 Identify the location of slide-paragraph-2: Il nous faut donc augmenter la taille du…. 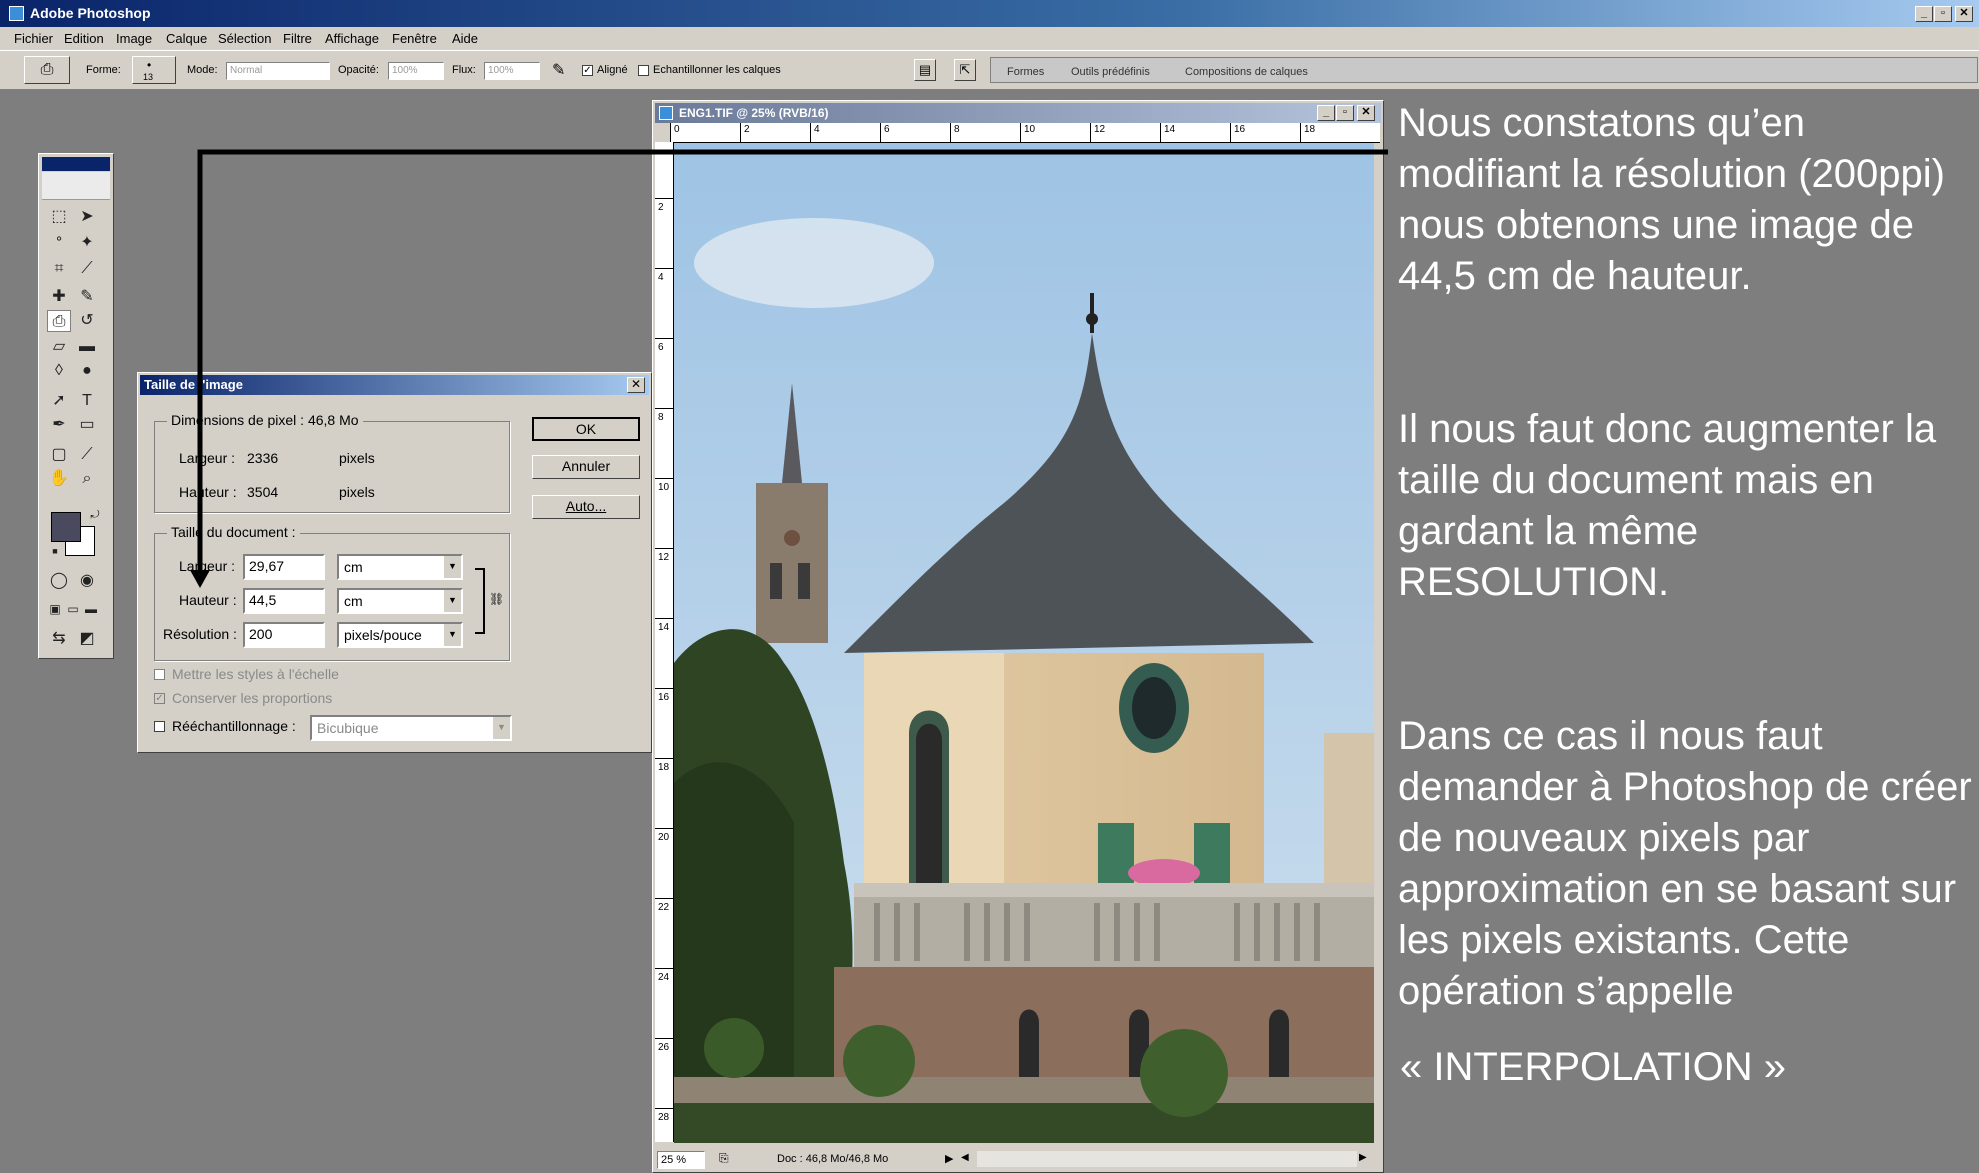
(1667, 505).